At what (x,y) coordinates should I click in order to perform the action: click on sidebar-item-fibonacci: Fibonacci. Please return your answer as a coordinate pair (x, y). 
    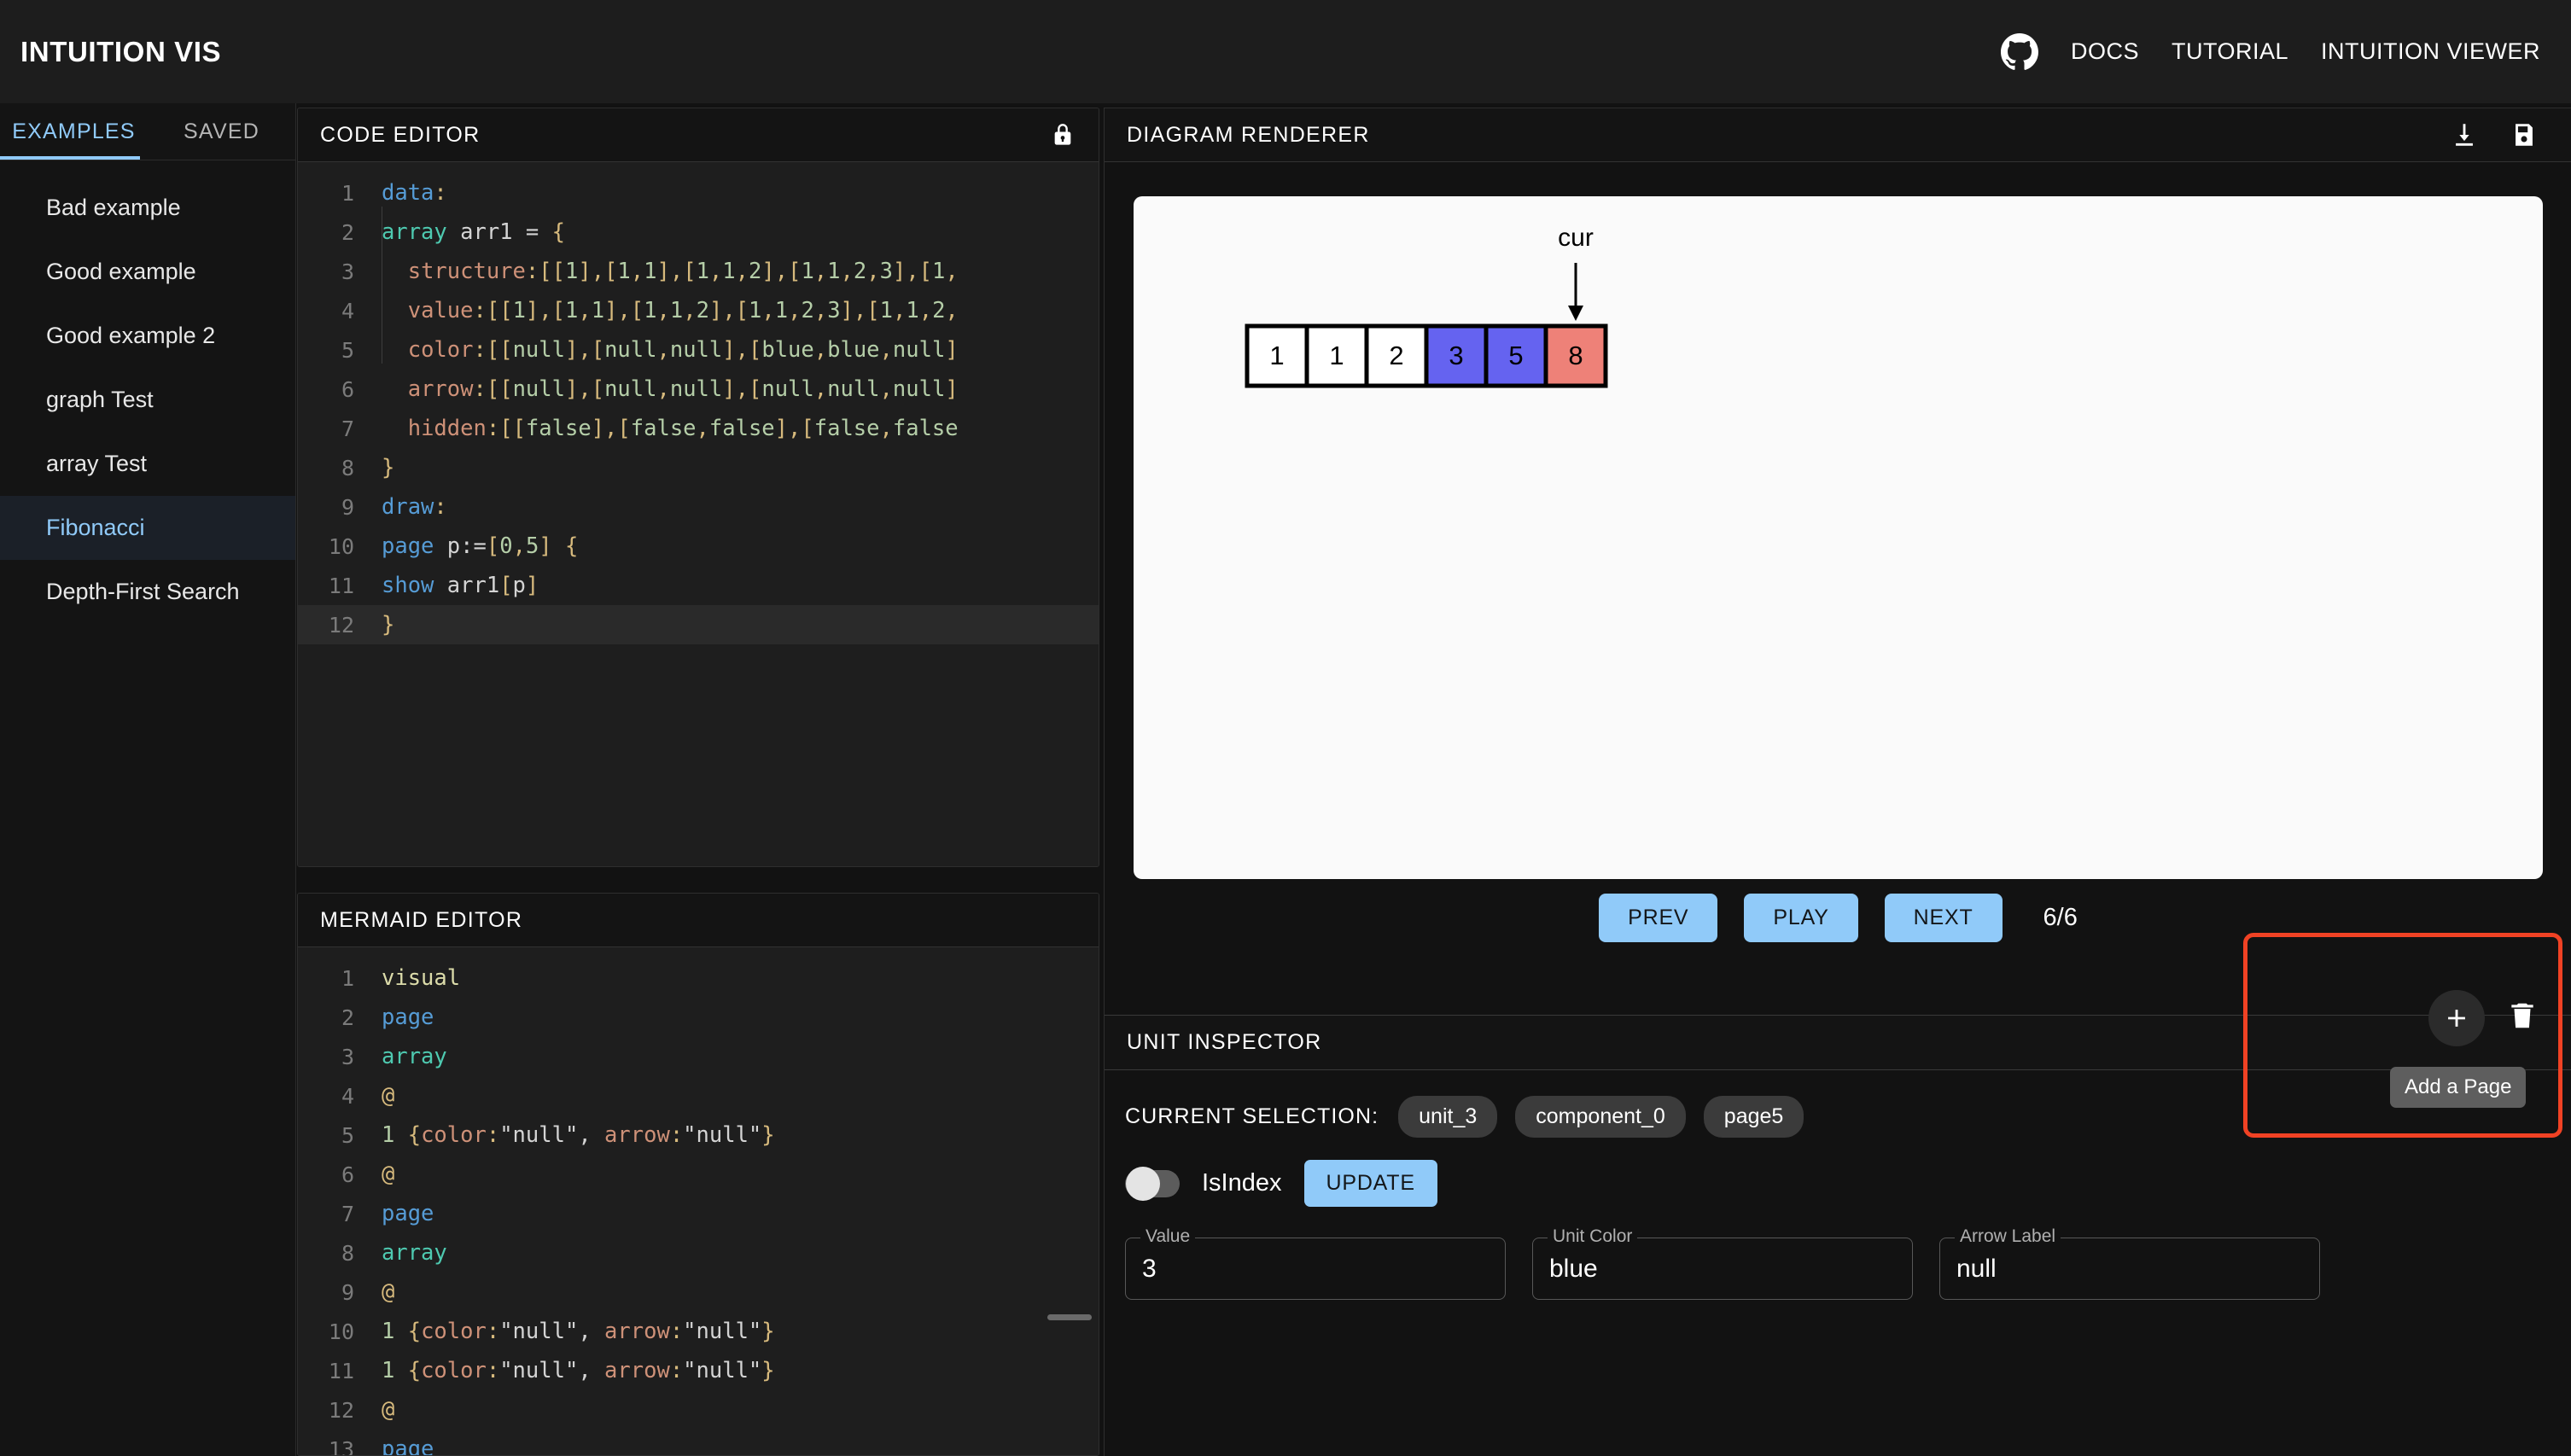
    Looking at the image, I should click on (148, 528).